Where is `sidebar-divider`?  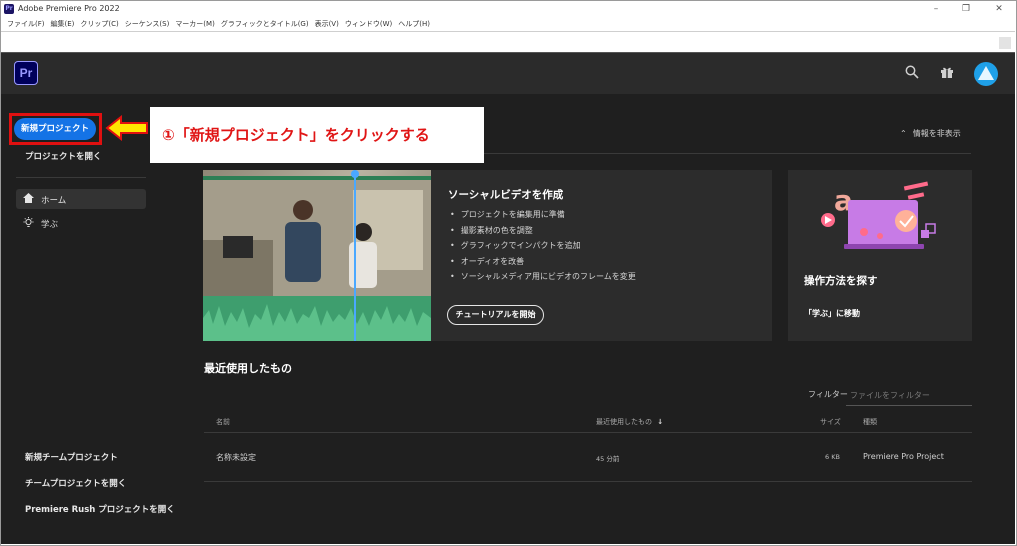 sidebar-divider is located at coordinates (81, 177).